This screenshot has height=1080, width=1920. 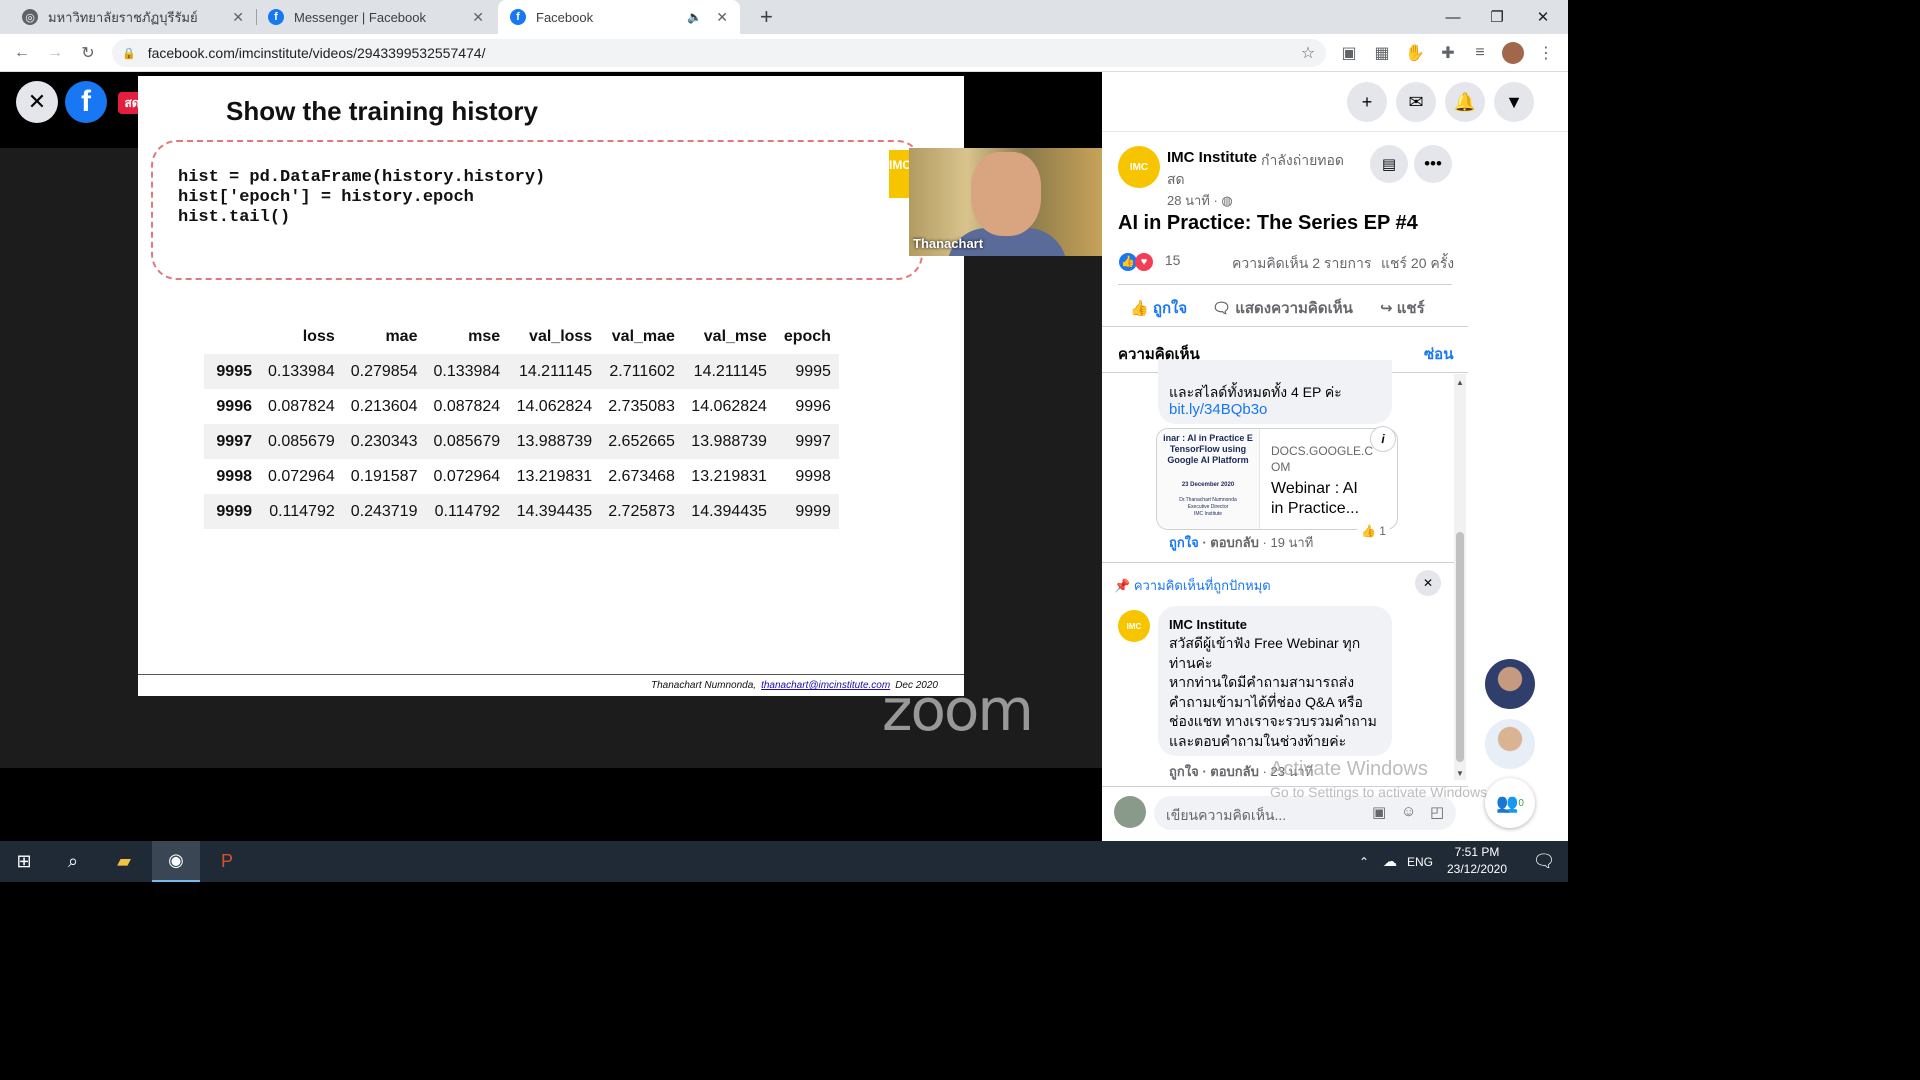 What do you see at coordinates (1544, 861) in the screenshot?
I see `notification-center-icon: 🗨` at bounding box center [1544, 861].